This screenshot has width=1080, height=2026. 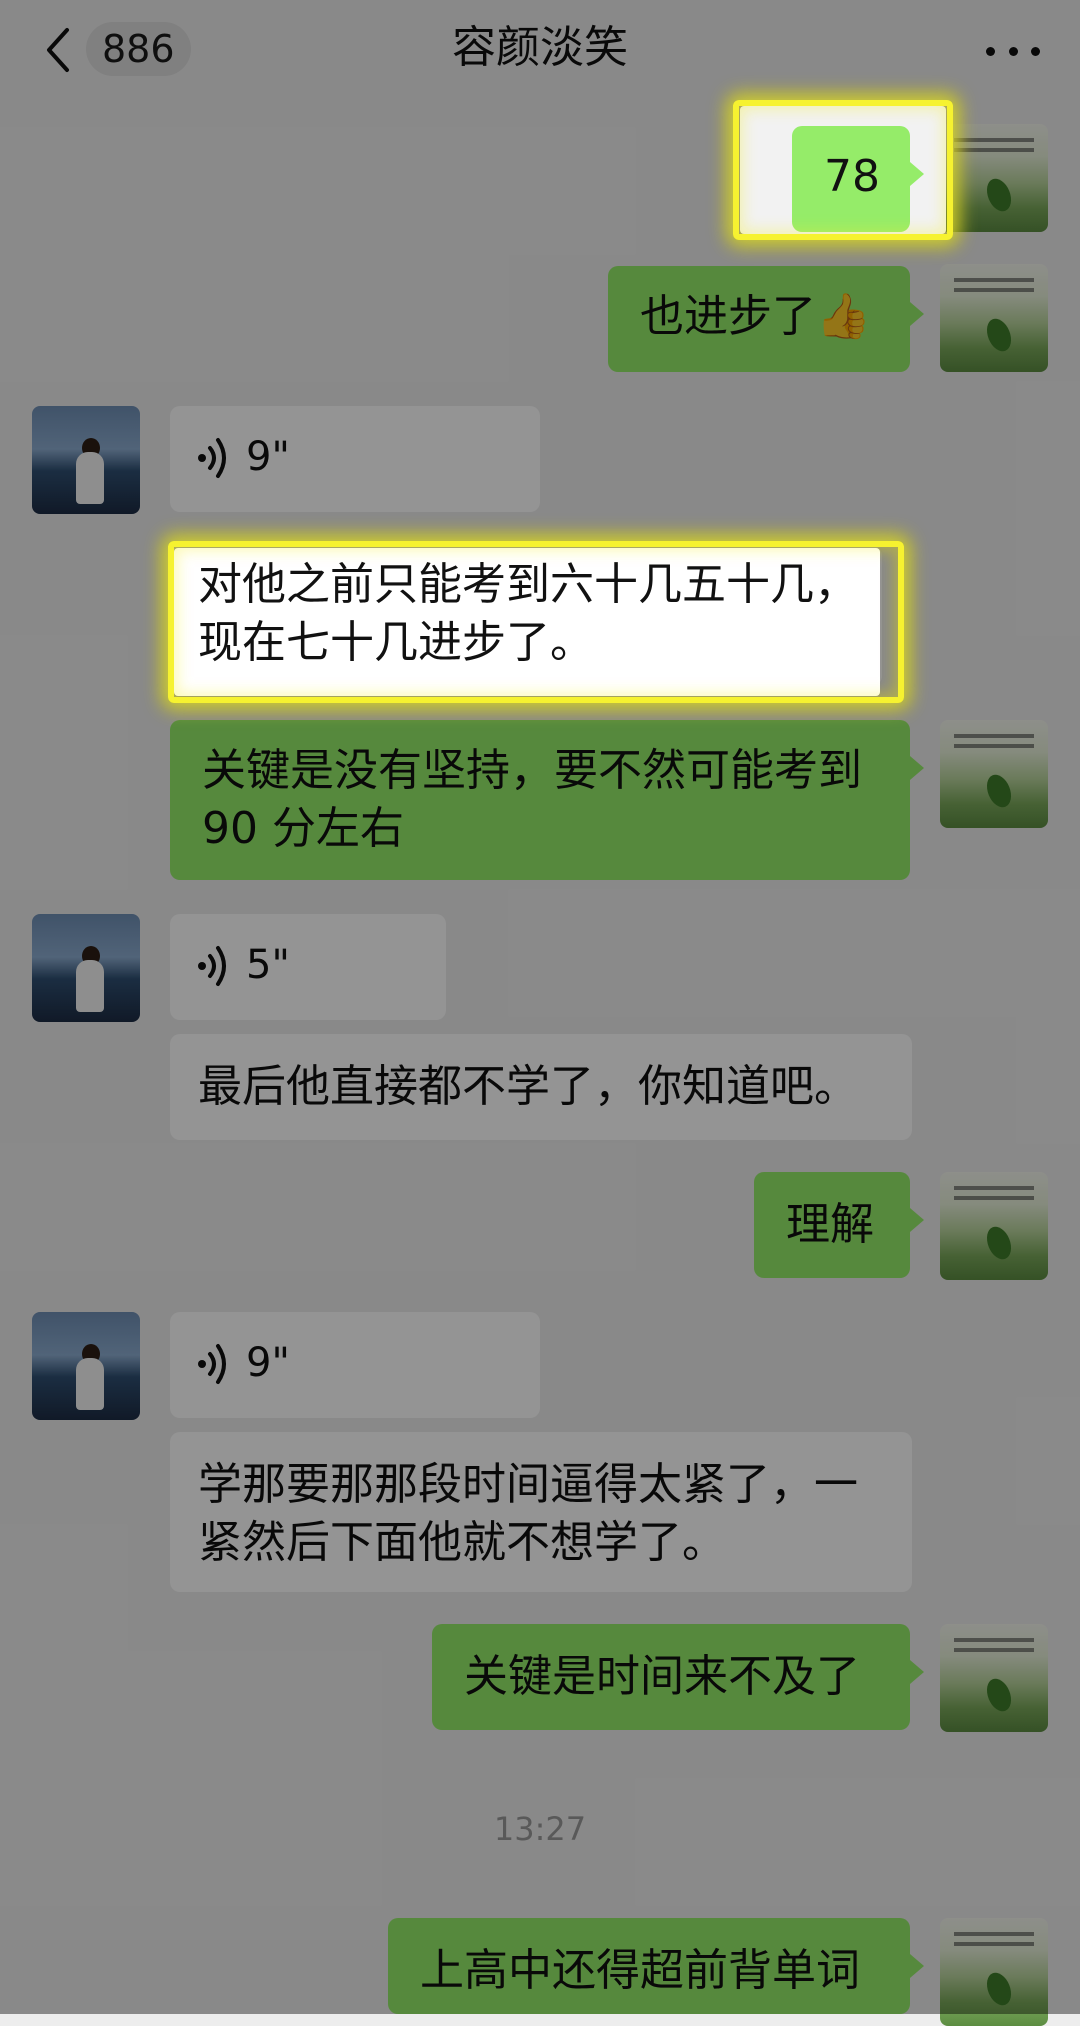 I want to click on message-timestamp: 13:27, so click(x=540, y=1829).